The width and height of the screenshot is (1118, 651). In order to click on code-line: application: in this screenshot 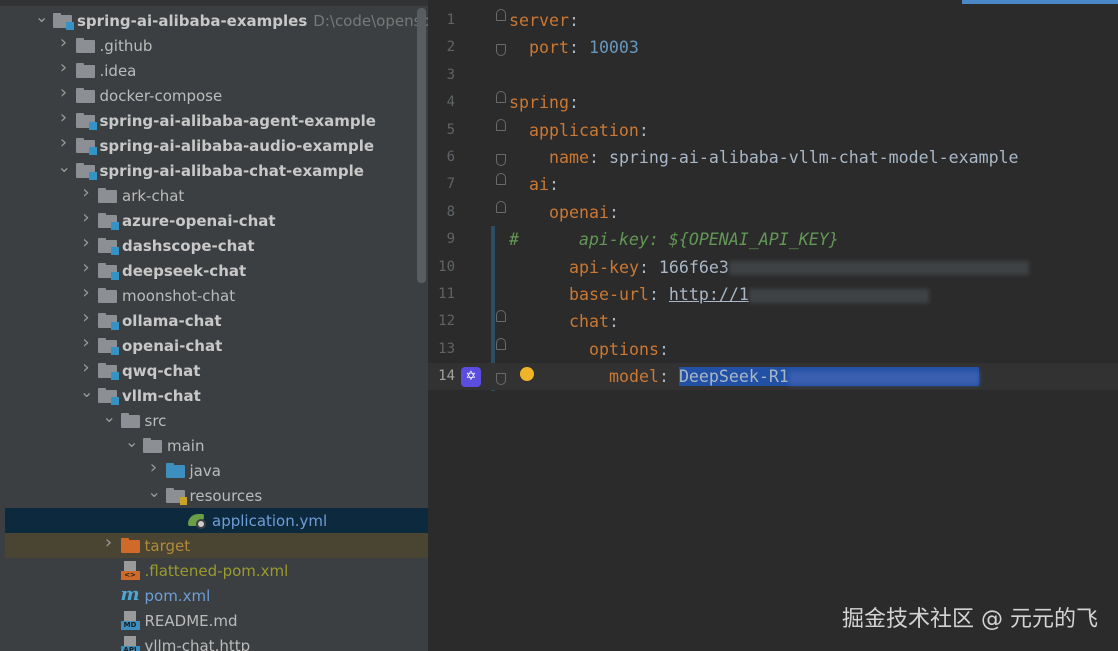, I will do `click(589, 130)`.